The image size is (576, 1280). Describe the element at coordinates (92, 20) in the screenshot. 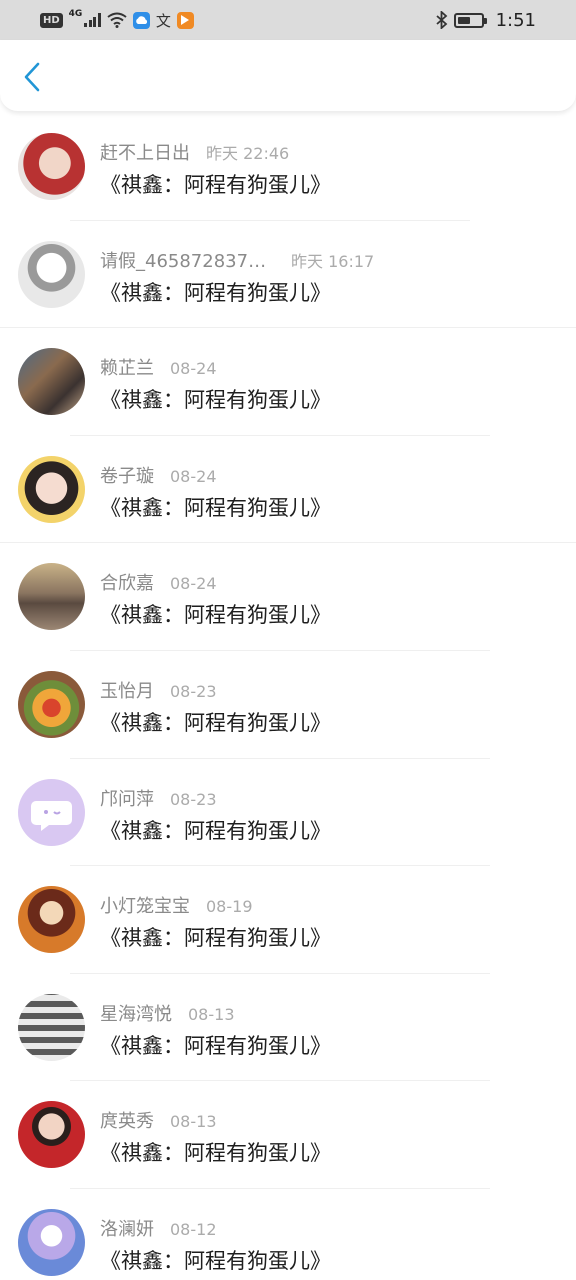

I see `signal-icon` at that location.